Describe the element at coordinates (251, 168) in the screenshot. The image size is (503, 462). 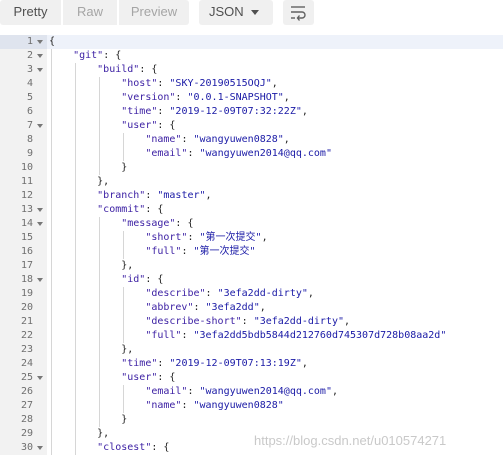
I see `code-line: 10}` at that location.